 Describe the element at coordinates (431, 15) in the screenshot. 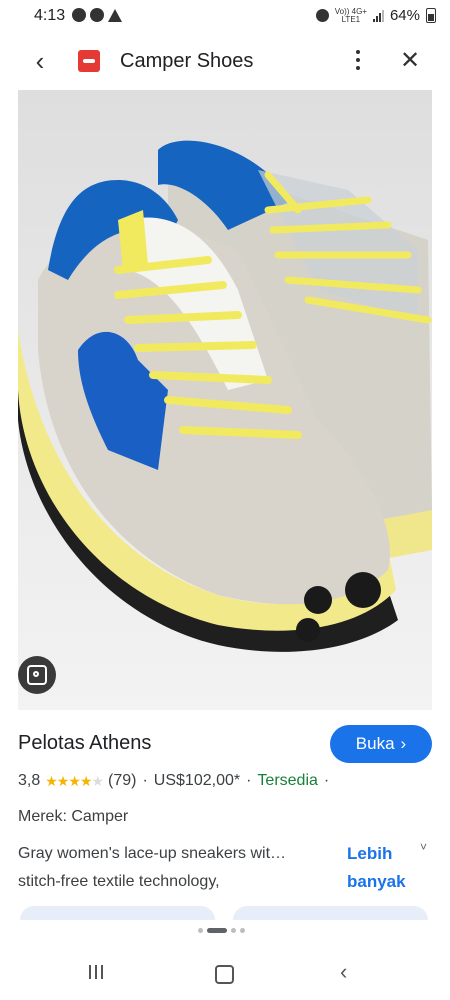

I see `battery-icon` at that location.